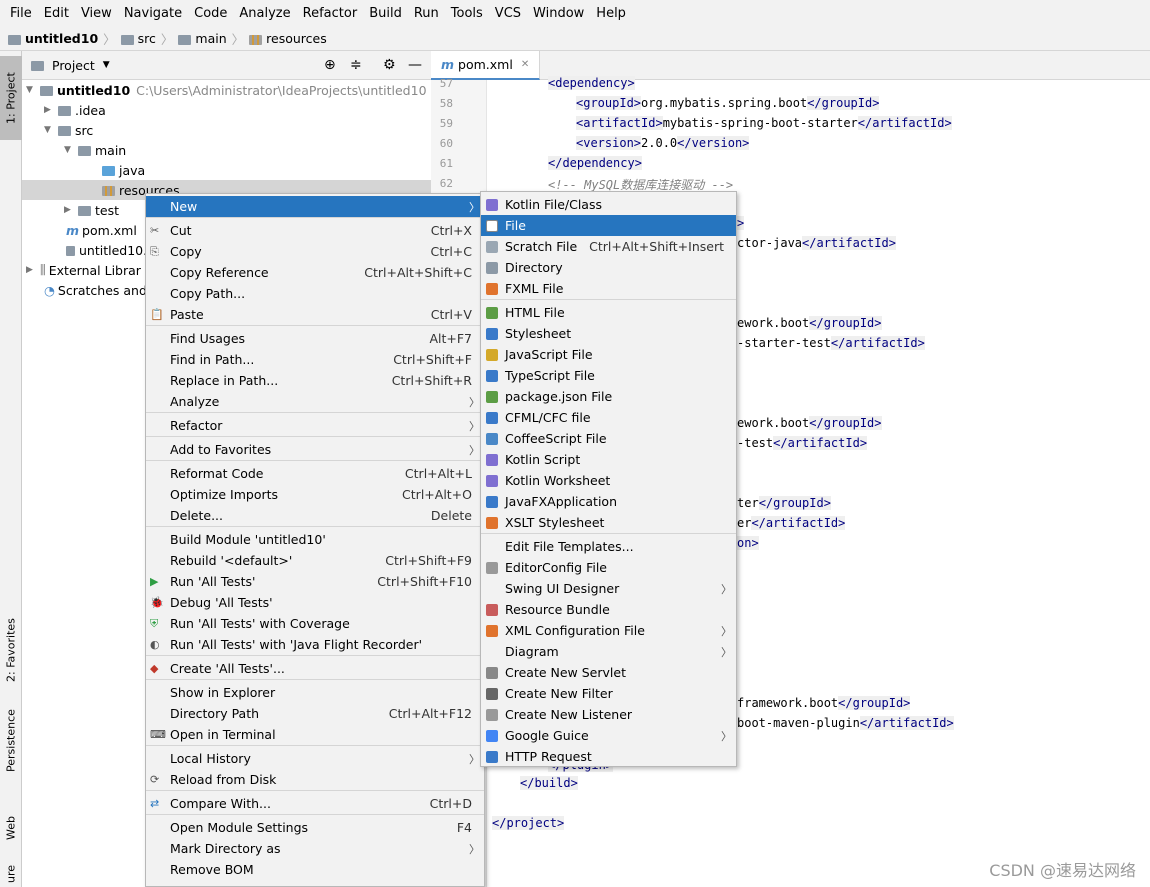 The width and height of the screenshot is (1150, 887). I want to click on menu-vcs: VCS, so click(508, 13).